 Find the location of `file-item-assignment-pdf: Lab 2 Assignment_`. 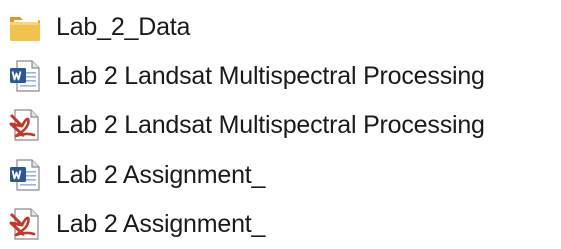

file-item-assignment-pdf: Lab 2 Assignment_ is located at coordinates (135, 224).